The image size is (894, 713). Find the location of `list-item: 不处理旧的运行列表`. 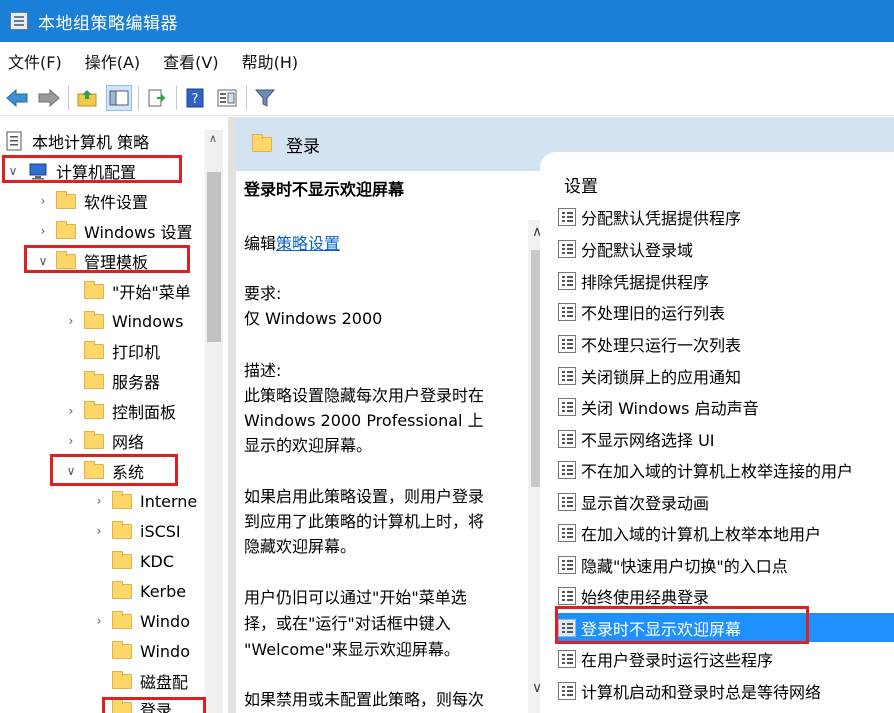

list-item: 不处理旧的运行列表 is located at coordinates (726, 311).